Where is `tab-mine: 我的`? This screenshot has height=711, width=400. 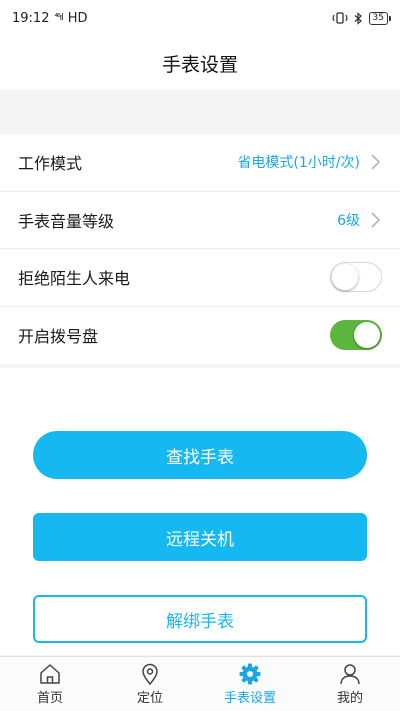 tab-mine: 我的 is located at coordinates (350, 684).